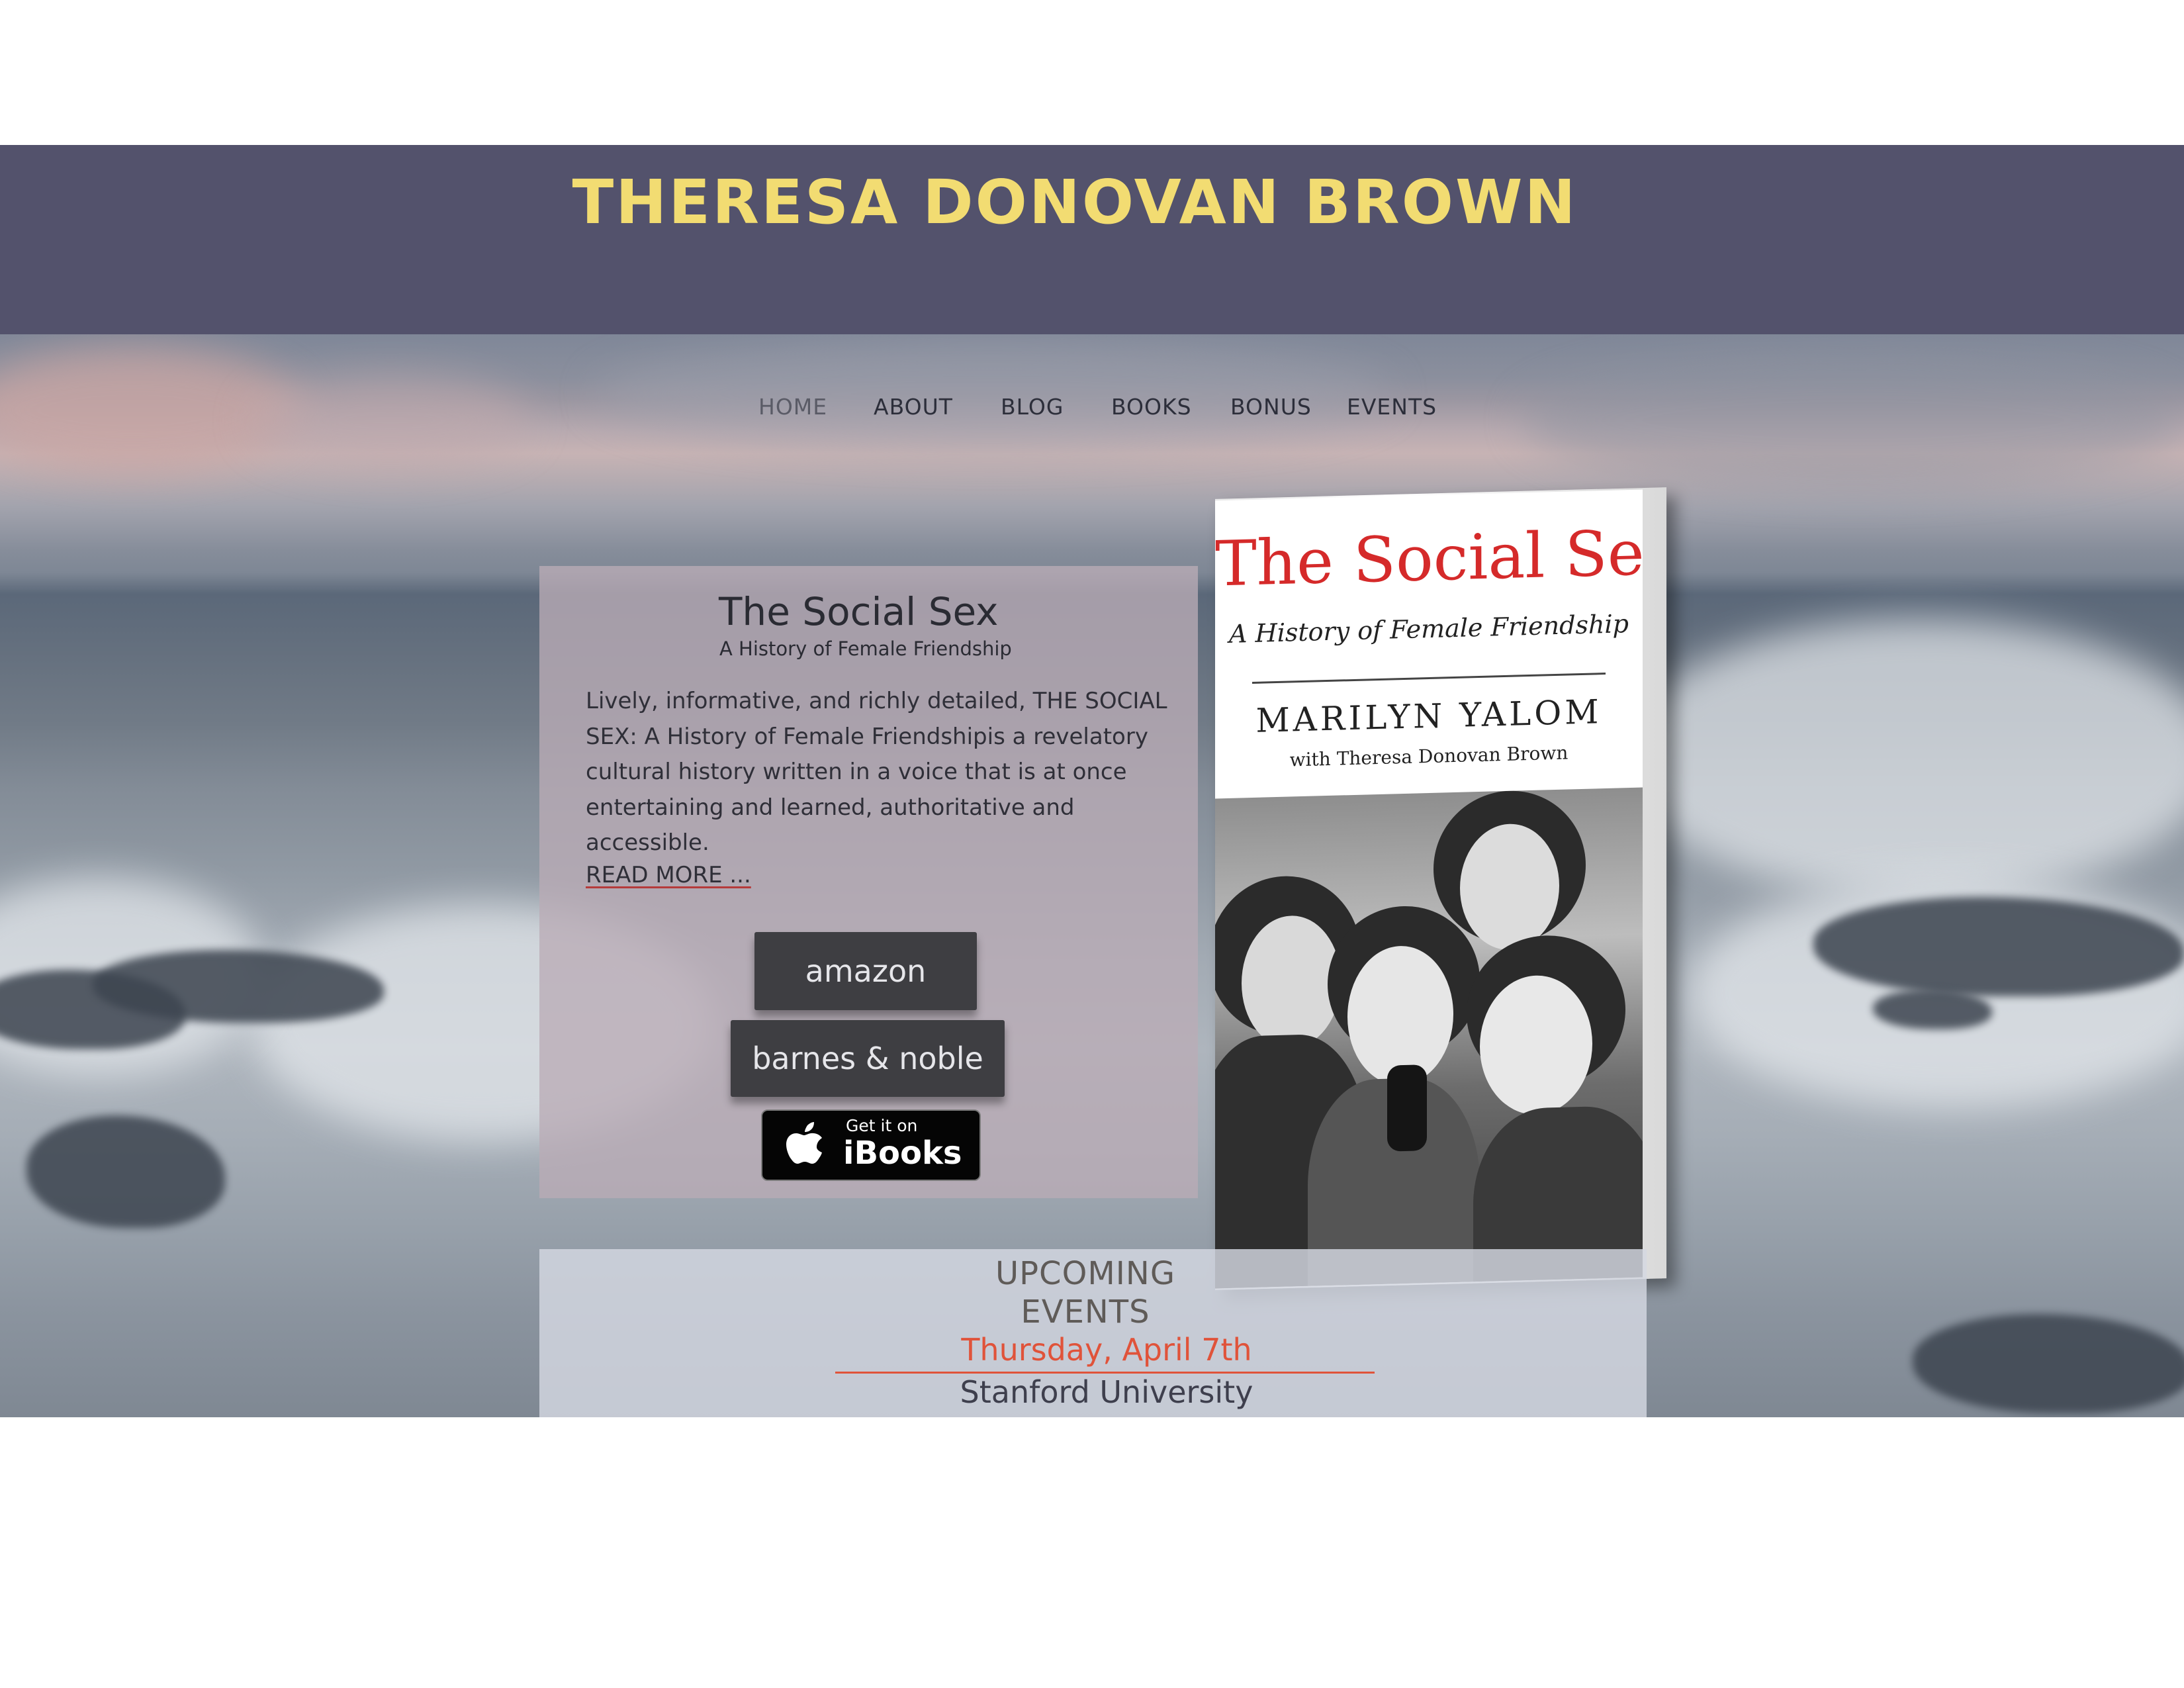  What do you see at coordinates (792, 407) in the screenshot?
I see `nav-home: HOME` at bounding box center [792, 407].